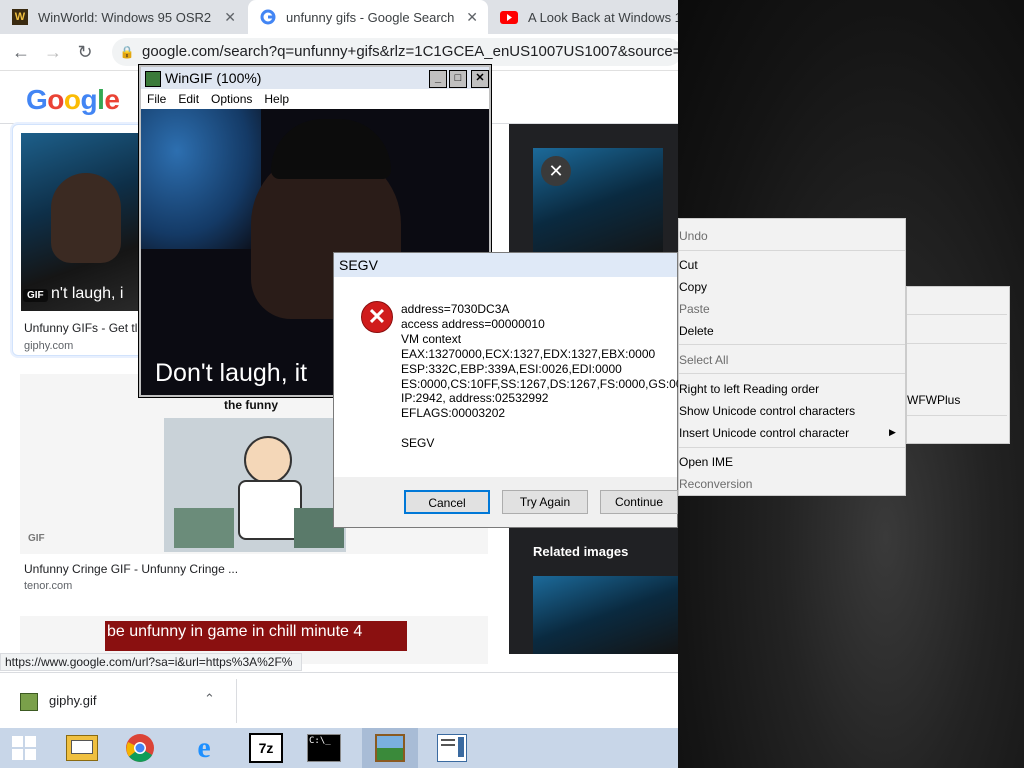  I want to click on gif-file-icon, so click(29, 702).